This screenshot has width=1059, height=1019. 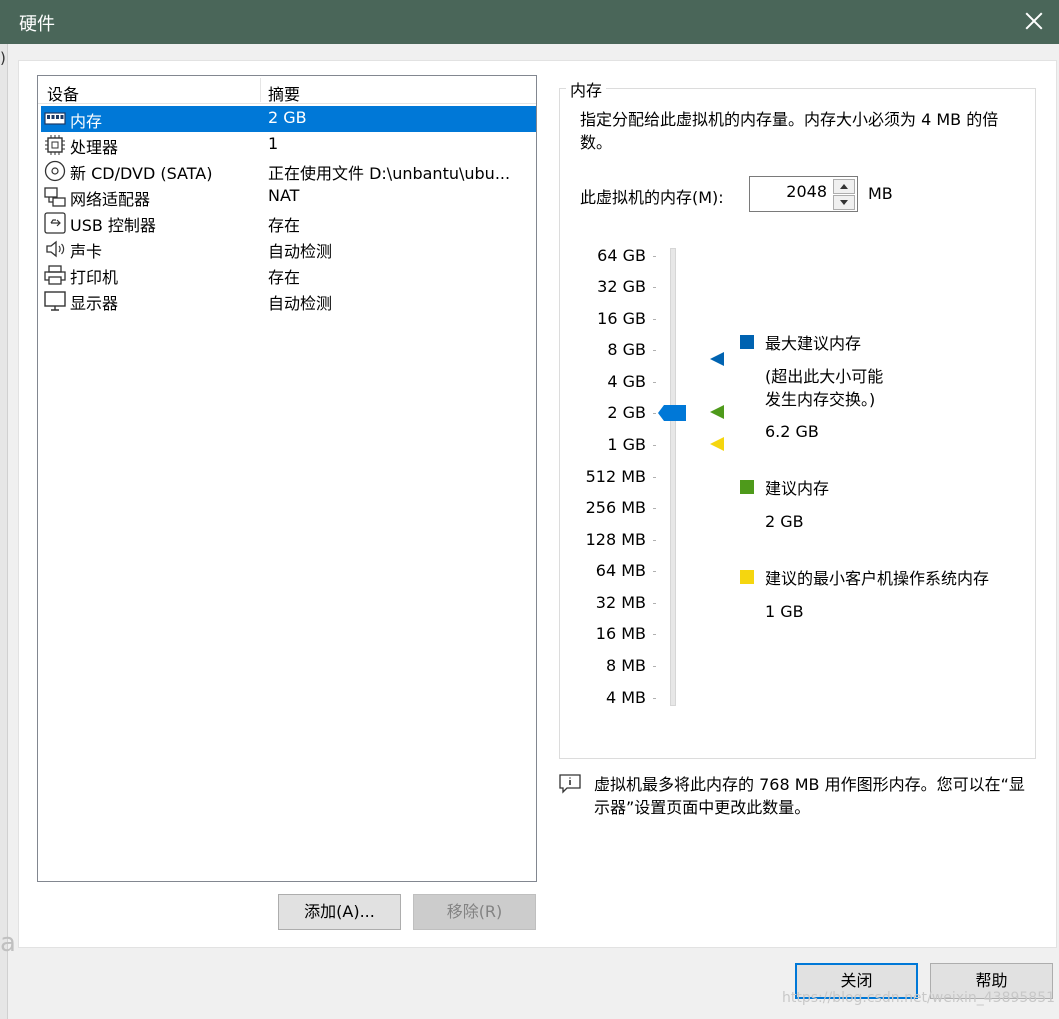 I want to click on device-summary: 2 GB, so click(x=287, y=117).